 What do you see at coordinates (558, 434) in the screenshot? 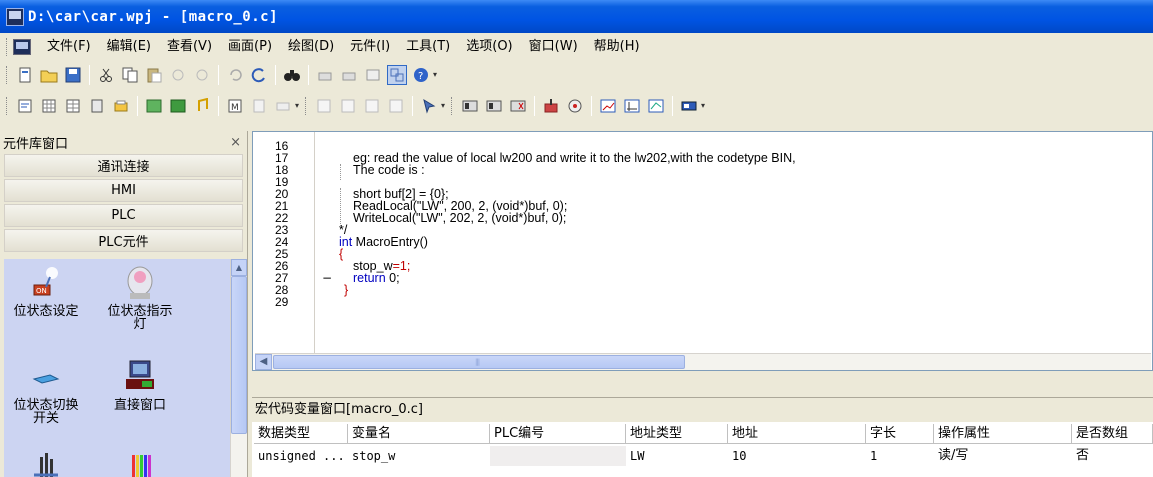
I see `column-header: PLC编号` at bounding box center [558, 434].